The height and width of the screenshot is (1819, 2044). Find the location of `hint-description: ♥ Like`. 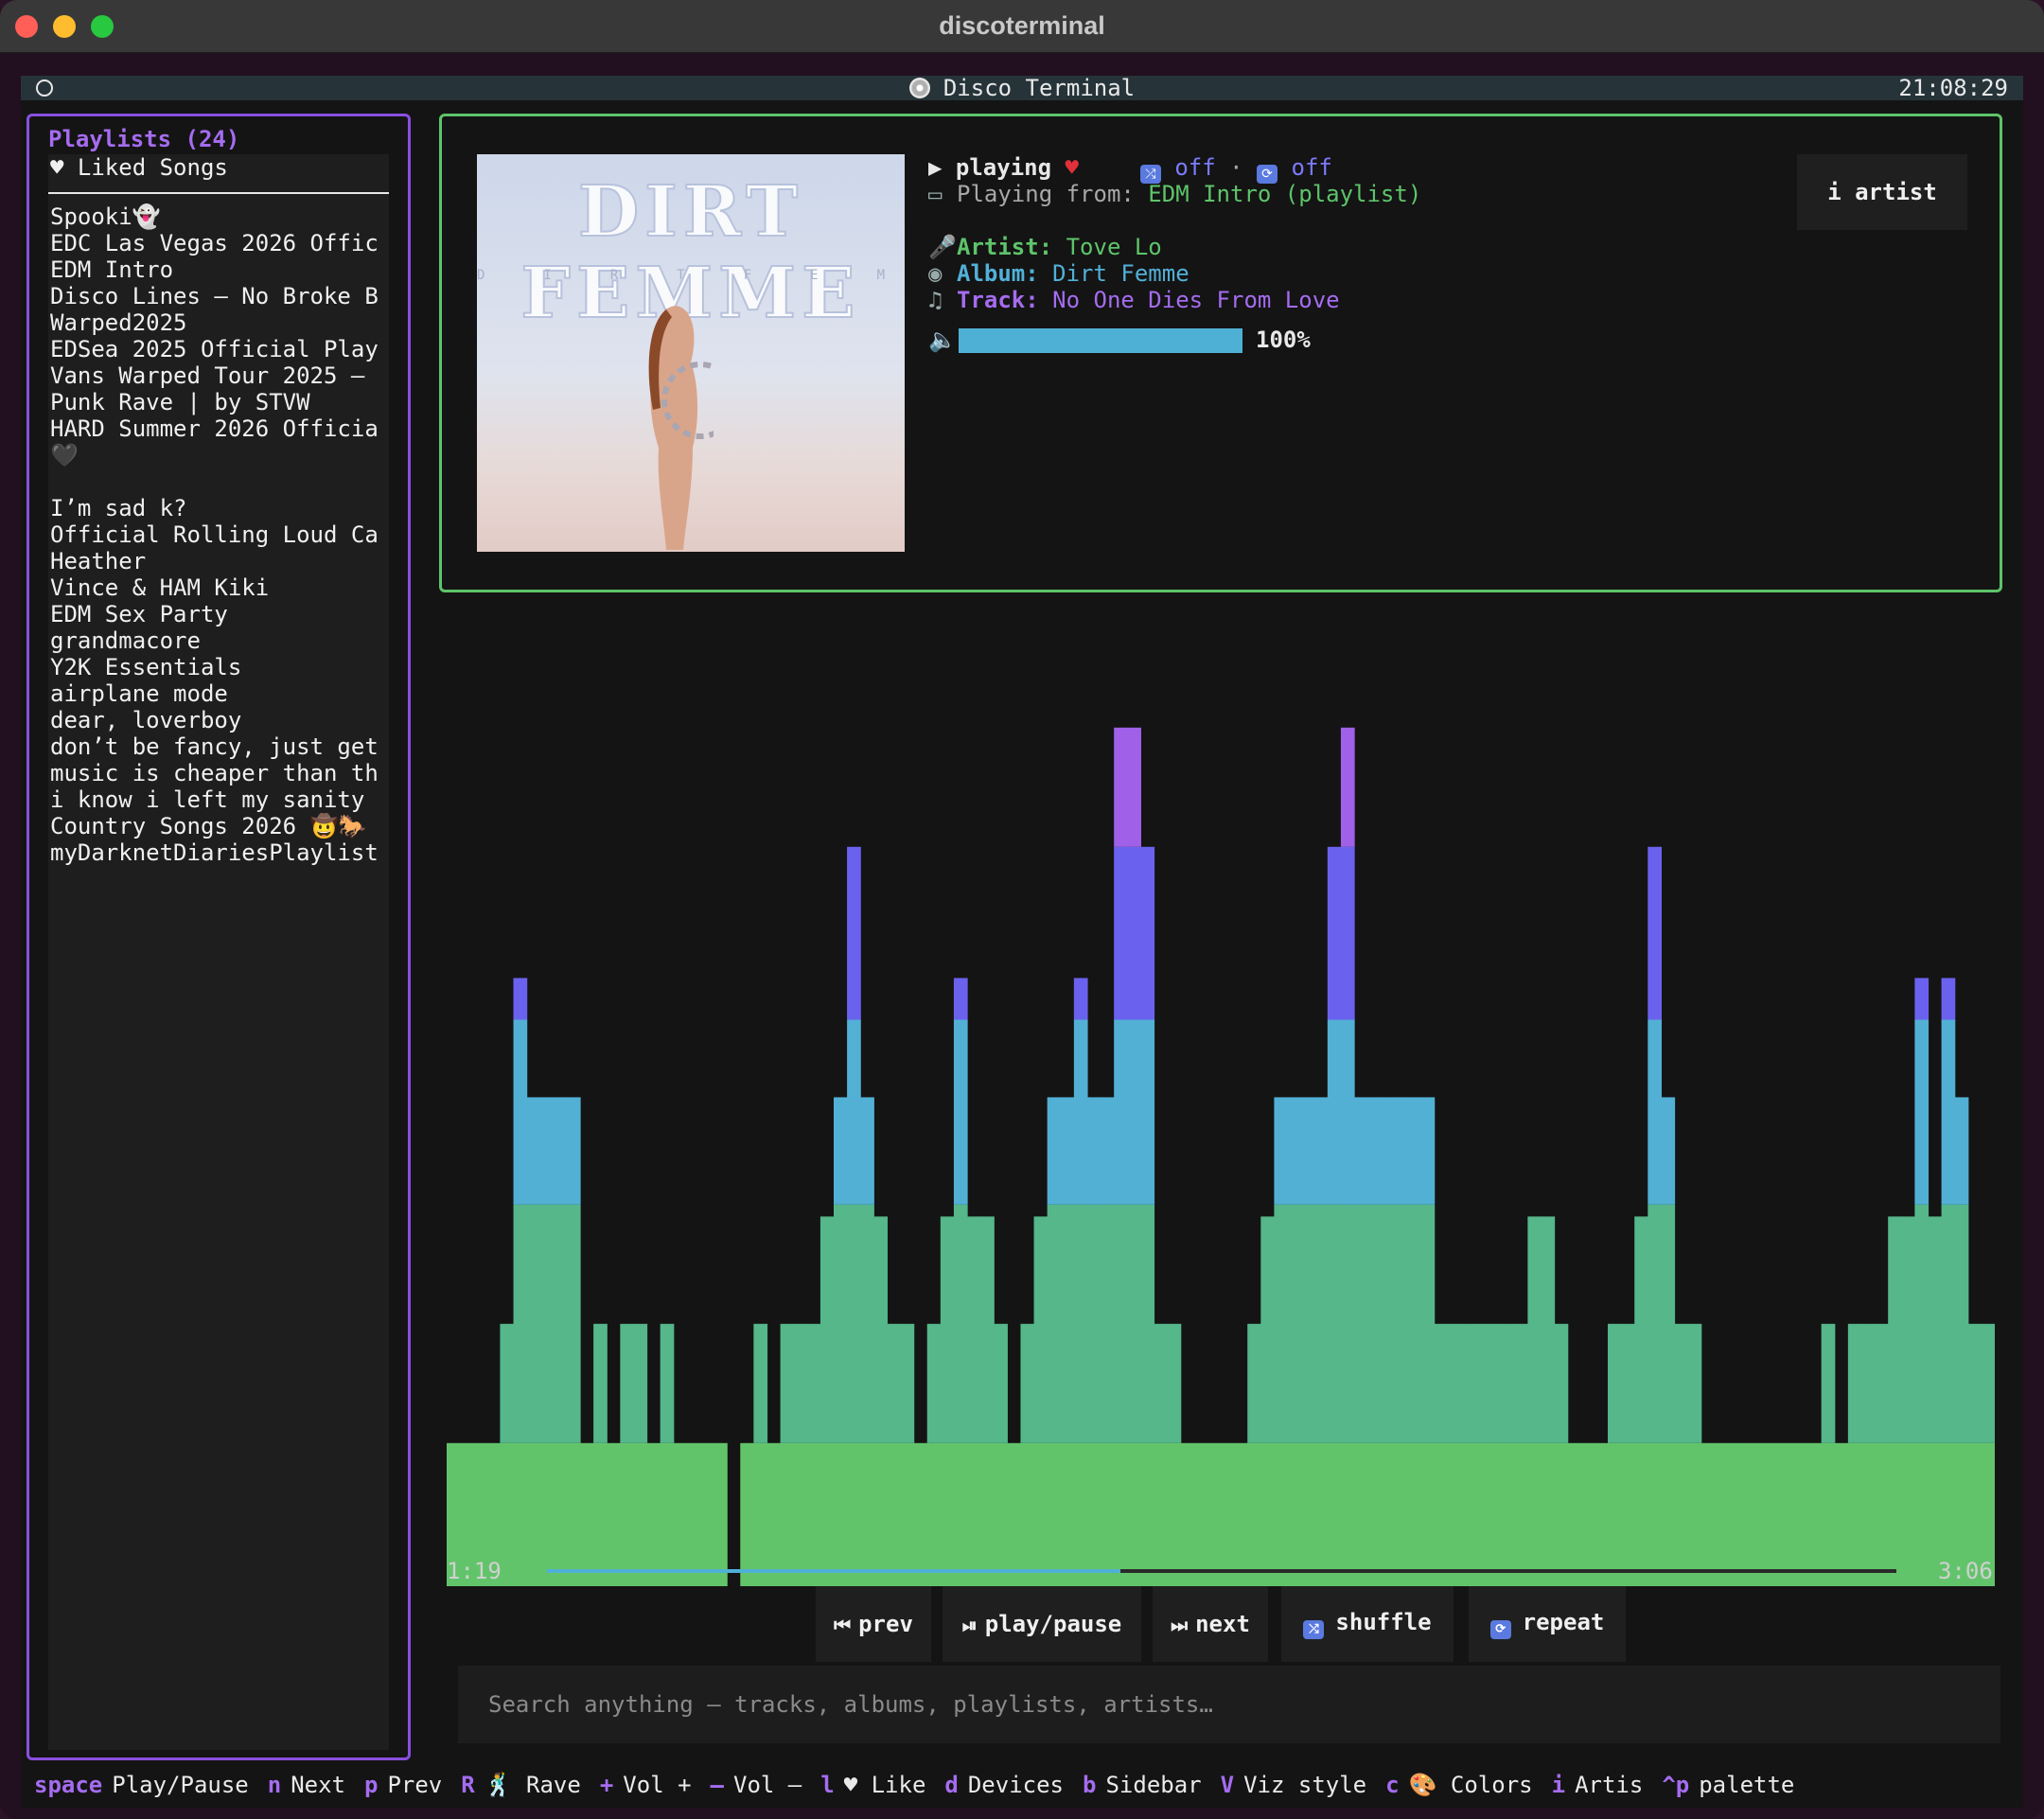

hint-description: ♥ Like is located at coordinates (884, 1785).